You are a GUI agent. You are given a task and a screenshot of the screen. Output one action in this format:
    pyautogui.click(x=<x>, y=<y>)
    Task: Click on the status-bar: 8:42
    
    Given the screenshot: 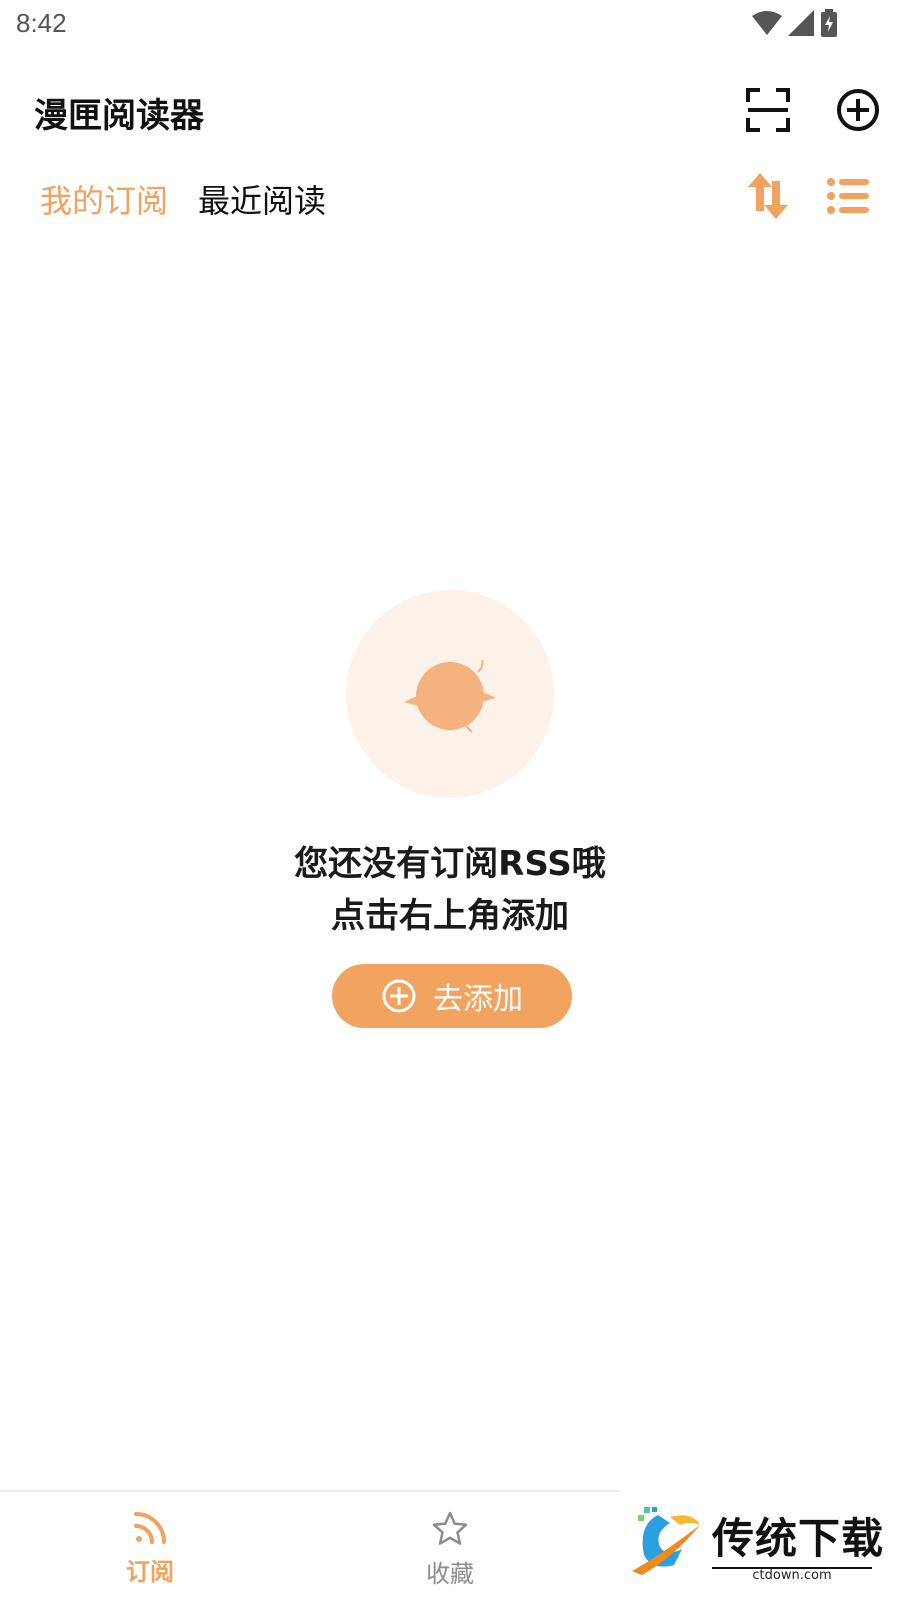 What is the action you would take?
    pyautogui.click(x=450, y=25)
    